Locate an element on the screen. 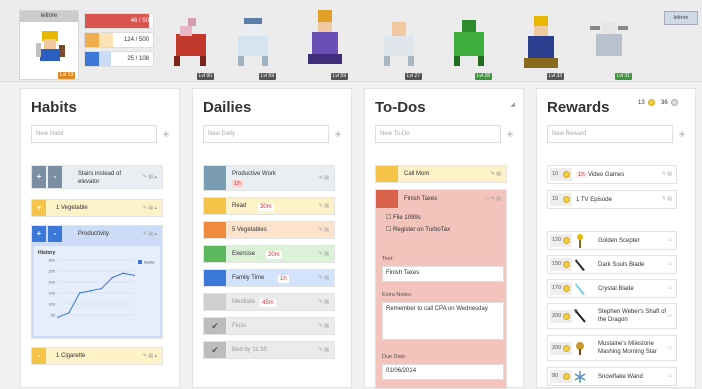 Image resolution: width=702 pixels, height=389 pixels. daily-item: Family Time 1h ✎ ▤ is located at coordinates (269, 278).